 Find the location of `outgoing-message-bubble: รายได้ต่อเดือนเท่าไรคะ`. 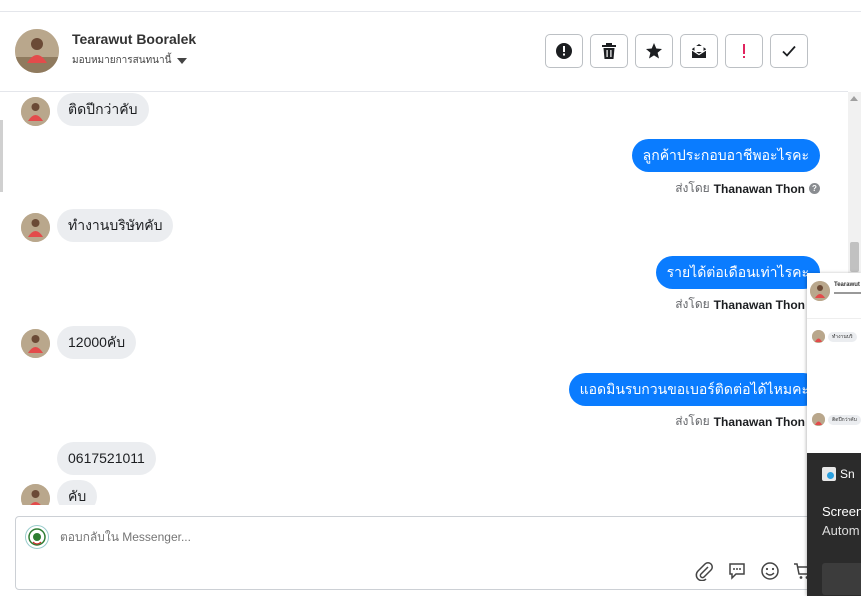

outgoing-message-bubble: รายได้ต่อเดือนเท่าไรคะ is located at coordinates (737, 272).